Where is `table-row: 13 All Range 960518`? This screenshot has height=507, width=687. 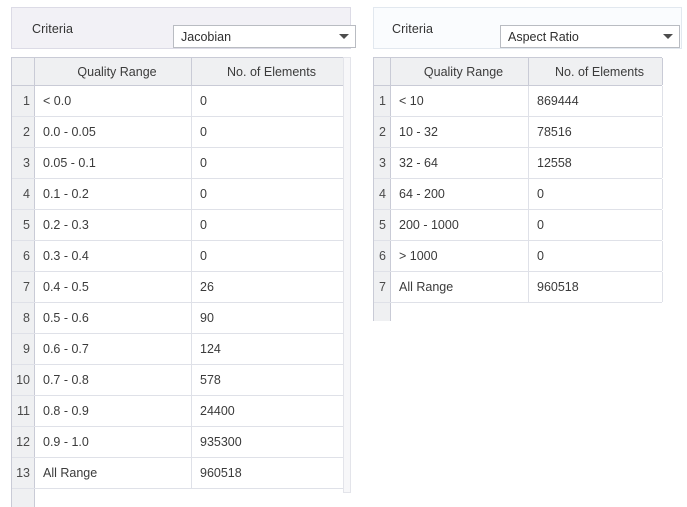 table-row: 13 All Range 960518 is located at coordinates (178, 473).